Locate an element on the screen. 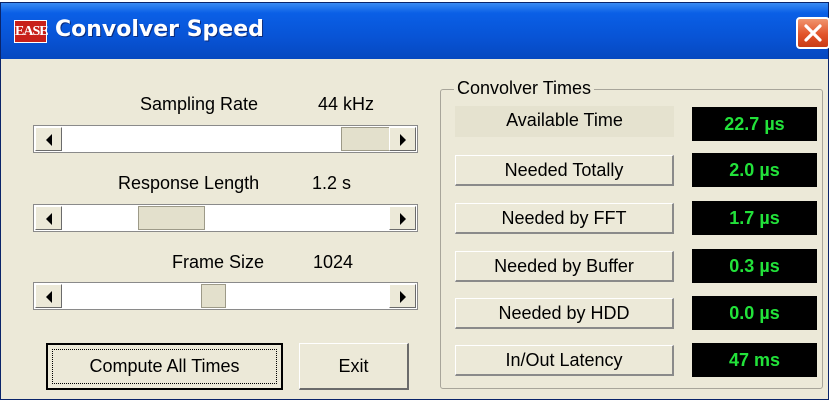  ease-logo-icon: EASE is located at coordinates (31, 31).